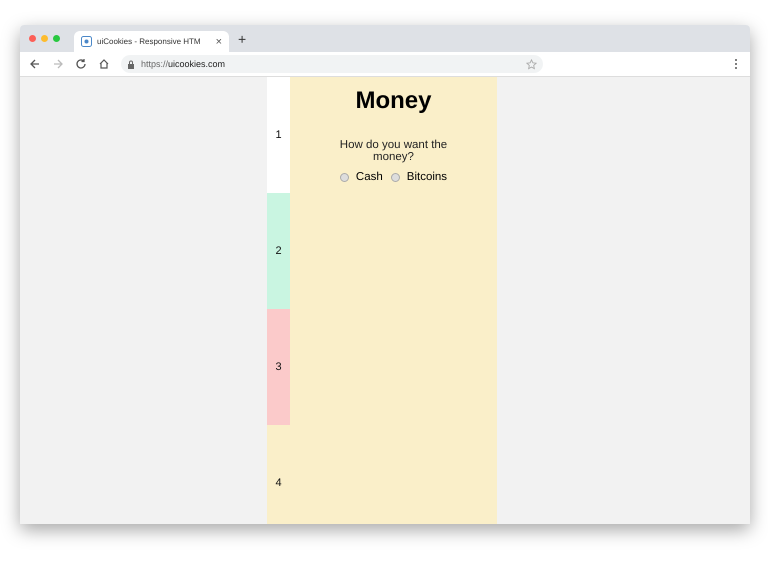 Image resolution: width=768 pixels, height=568 pixels. I want to click on new-tab-button: +, so click(242, 38).